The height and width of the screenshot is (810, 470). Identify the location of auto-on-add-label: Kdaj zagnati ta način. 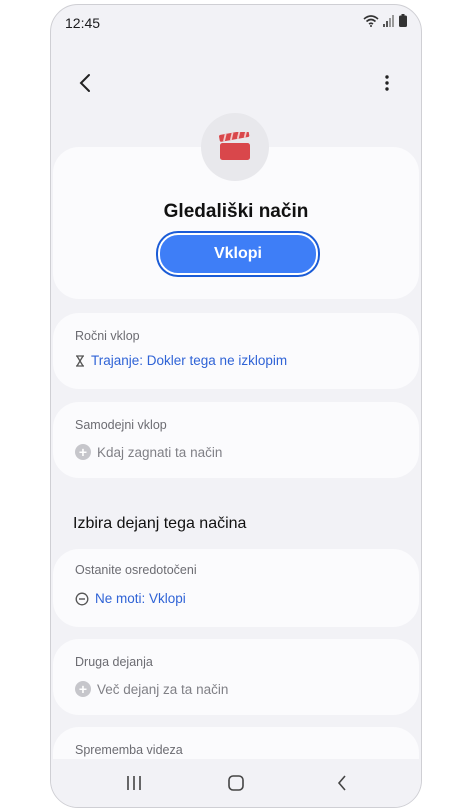
(160, 452).